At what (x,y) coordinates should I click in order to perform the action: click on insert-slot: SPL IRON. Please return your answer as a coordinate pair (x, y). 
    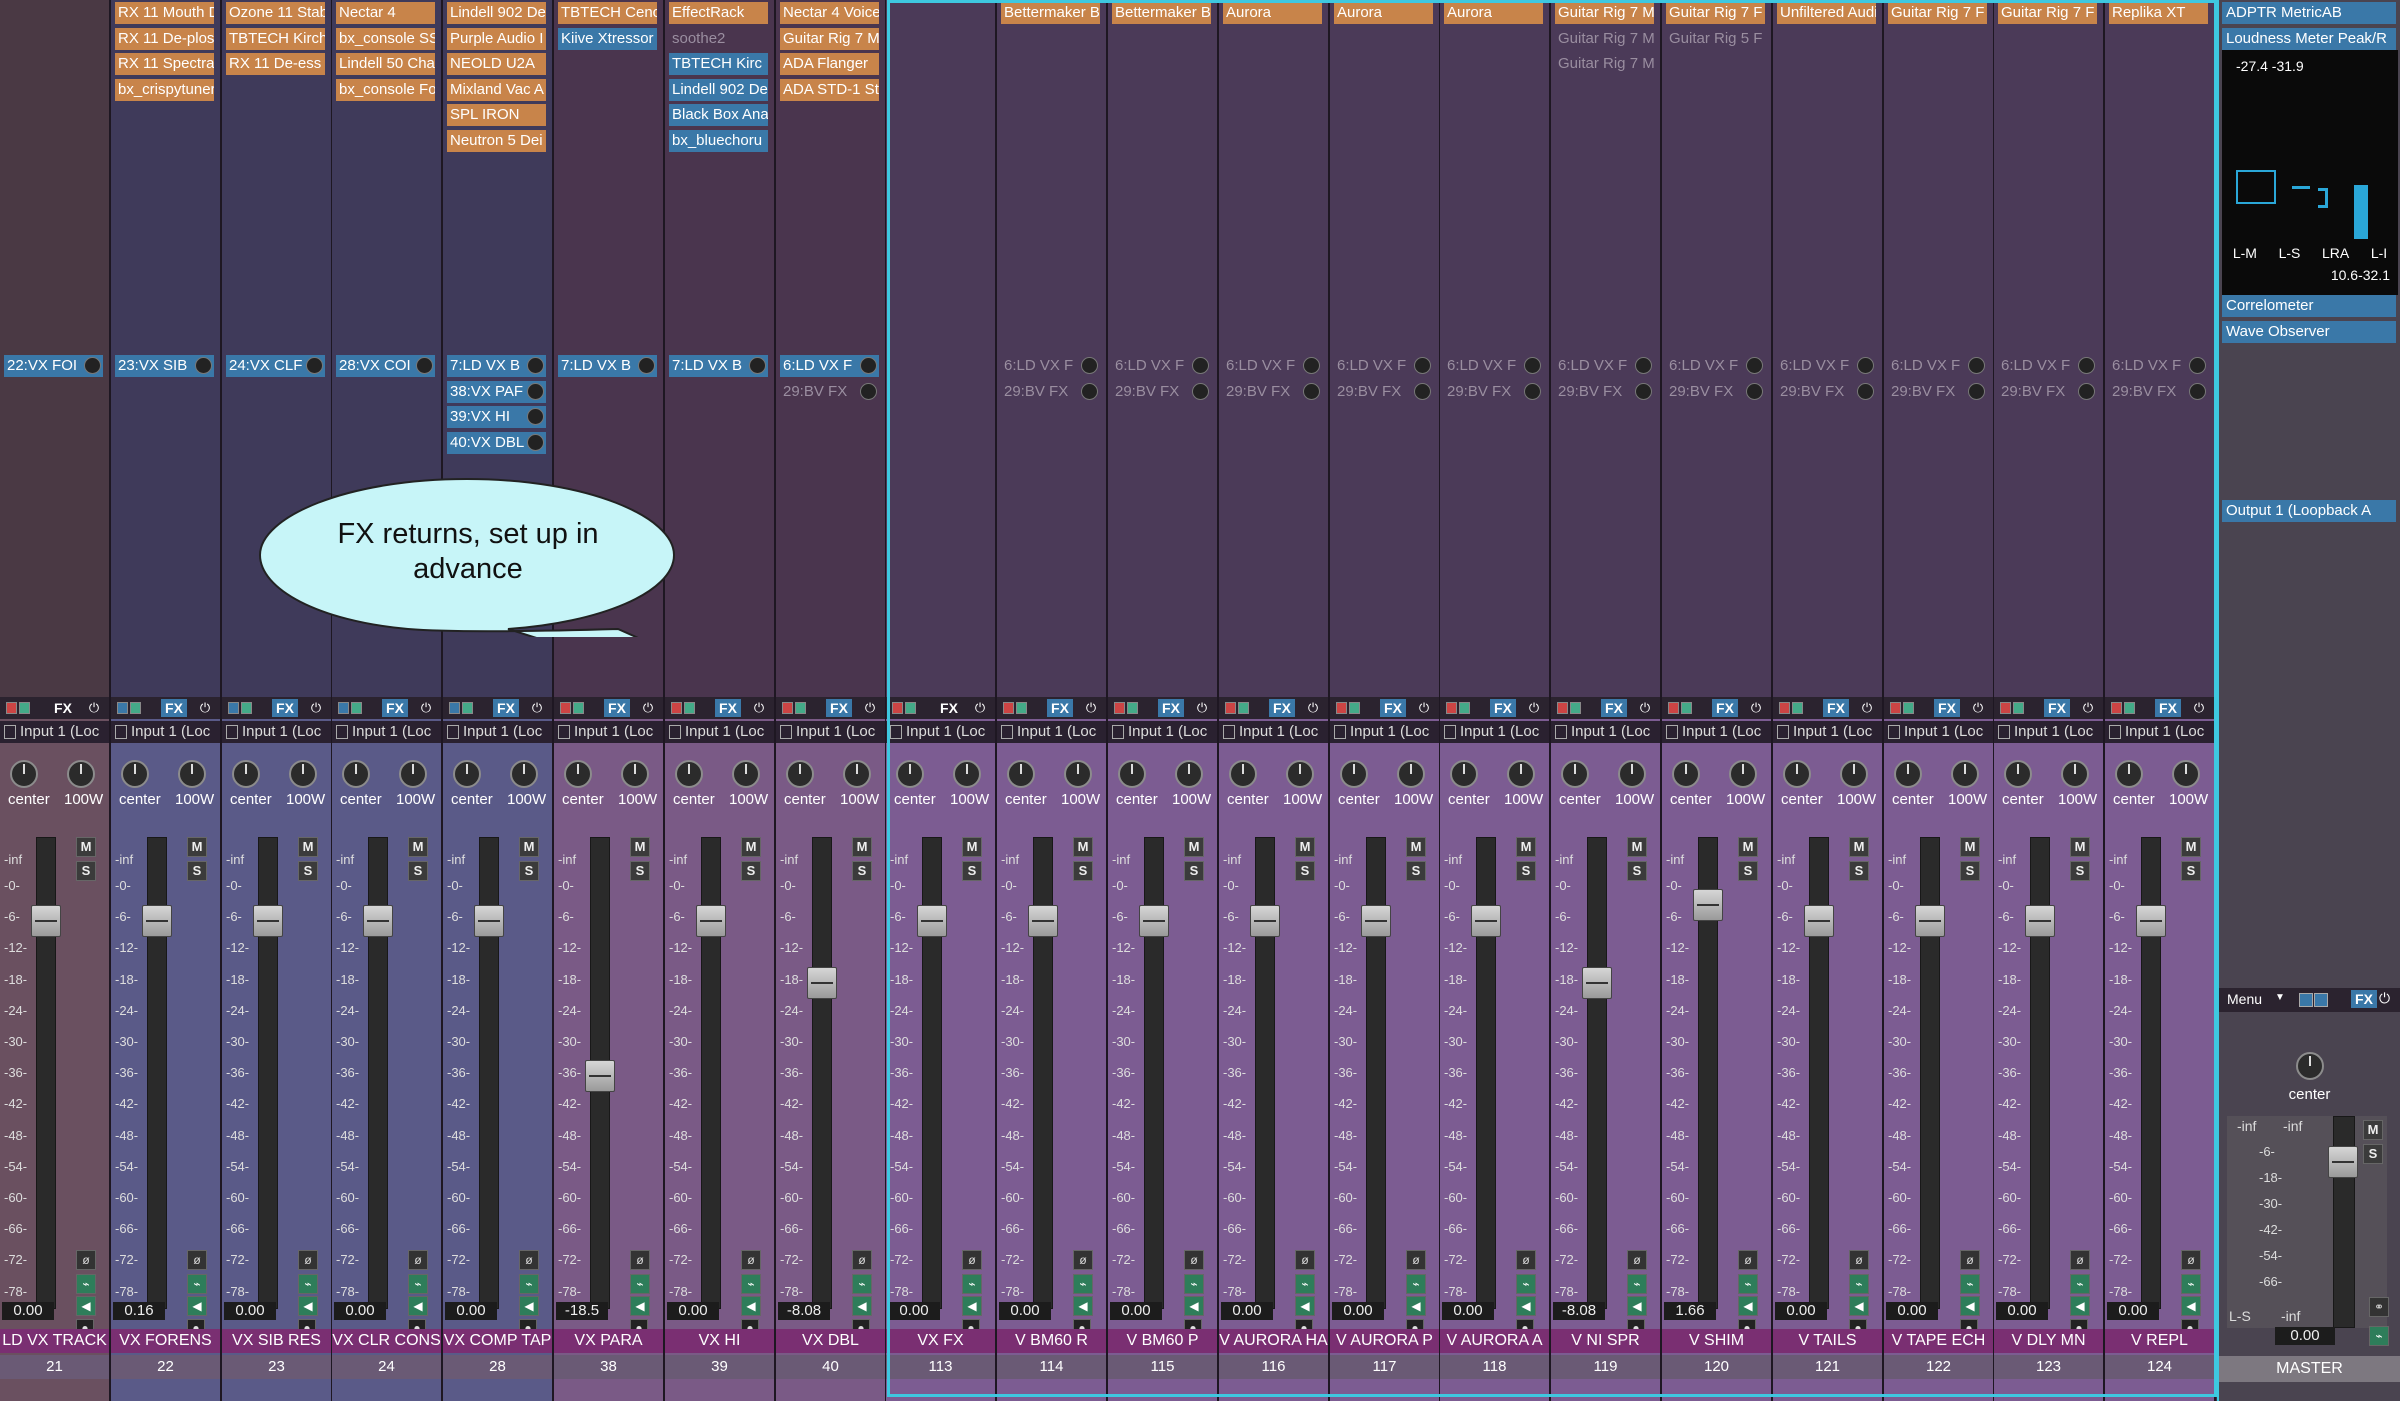
    Looking at the image, I should click on (496, 115).